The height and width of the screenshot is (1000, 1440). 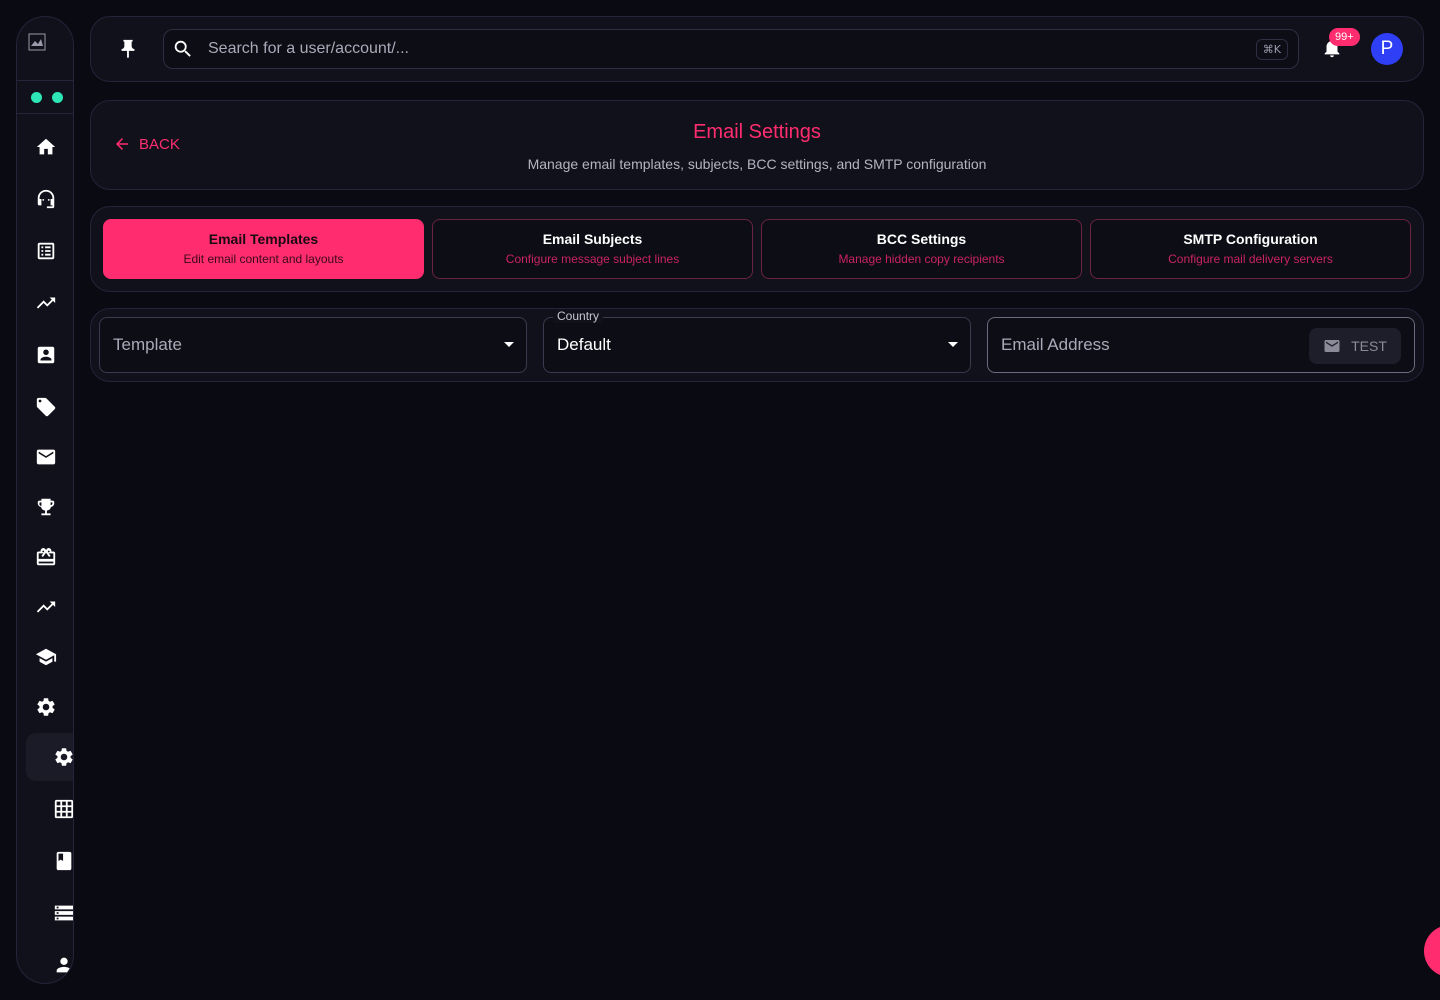 I want to click on country-select: Country Default, so click(x=757, y=341).